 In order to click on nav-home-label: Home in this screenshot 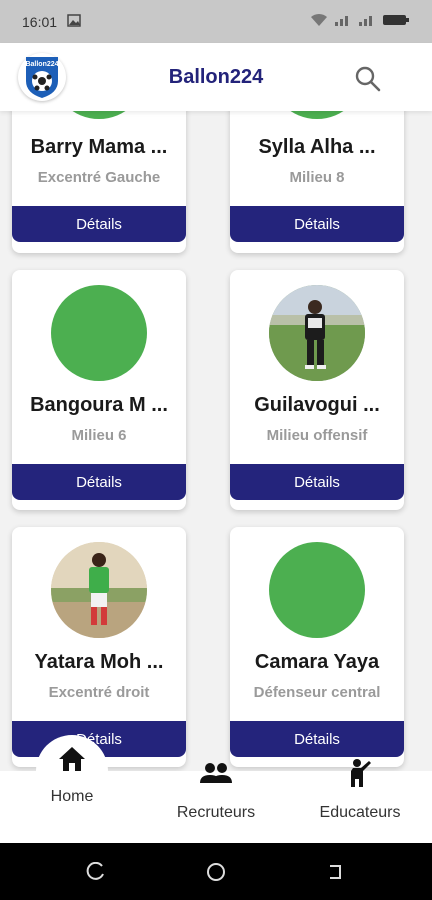, I will do `click(72, 796)`.